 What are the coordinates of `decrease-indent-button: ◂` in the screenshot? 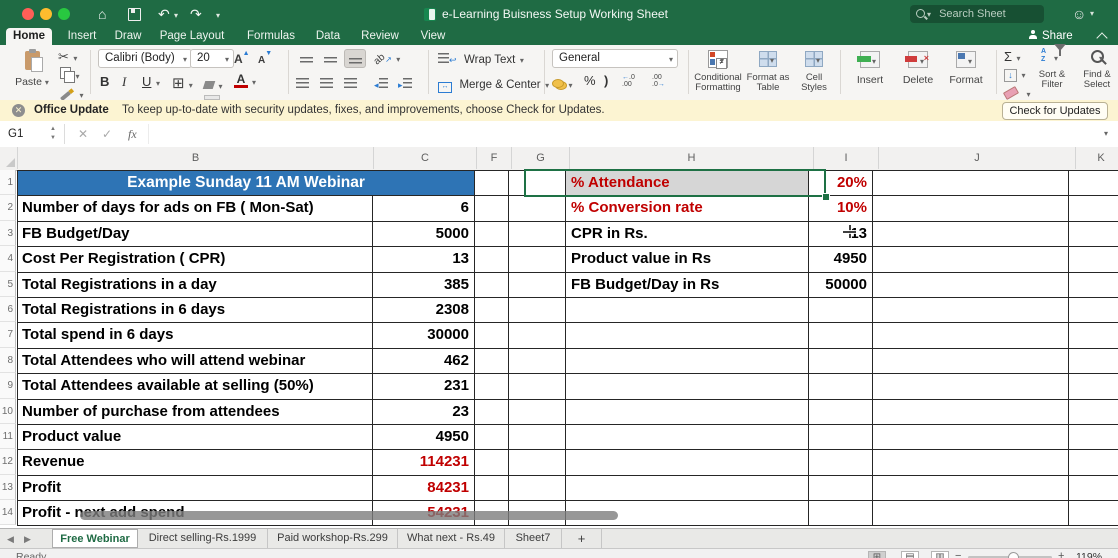 It's located at (381, 84).